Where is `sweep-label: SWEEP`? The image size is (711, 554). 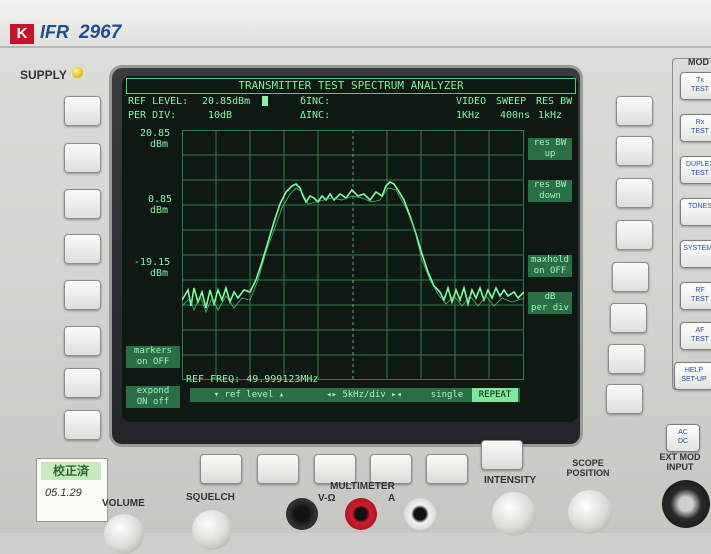
sweep-label: SWEEP is located at coordinates (511, 101).